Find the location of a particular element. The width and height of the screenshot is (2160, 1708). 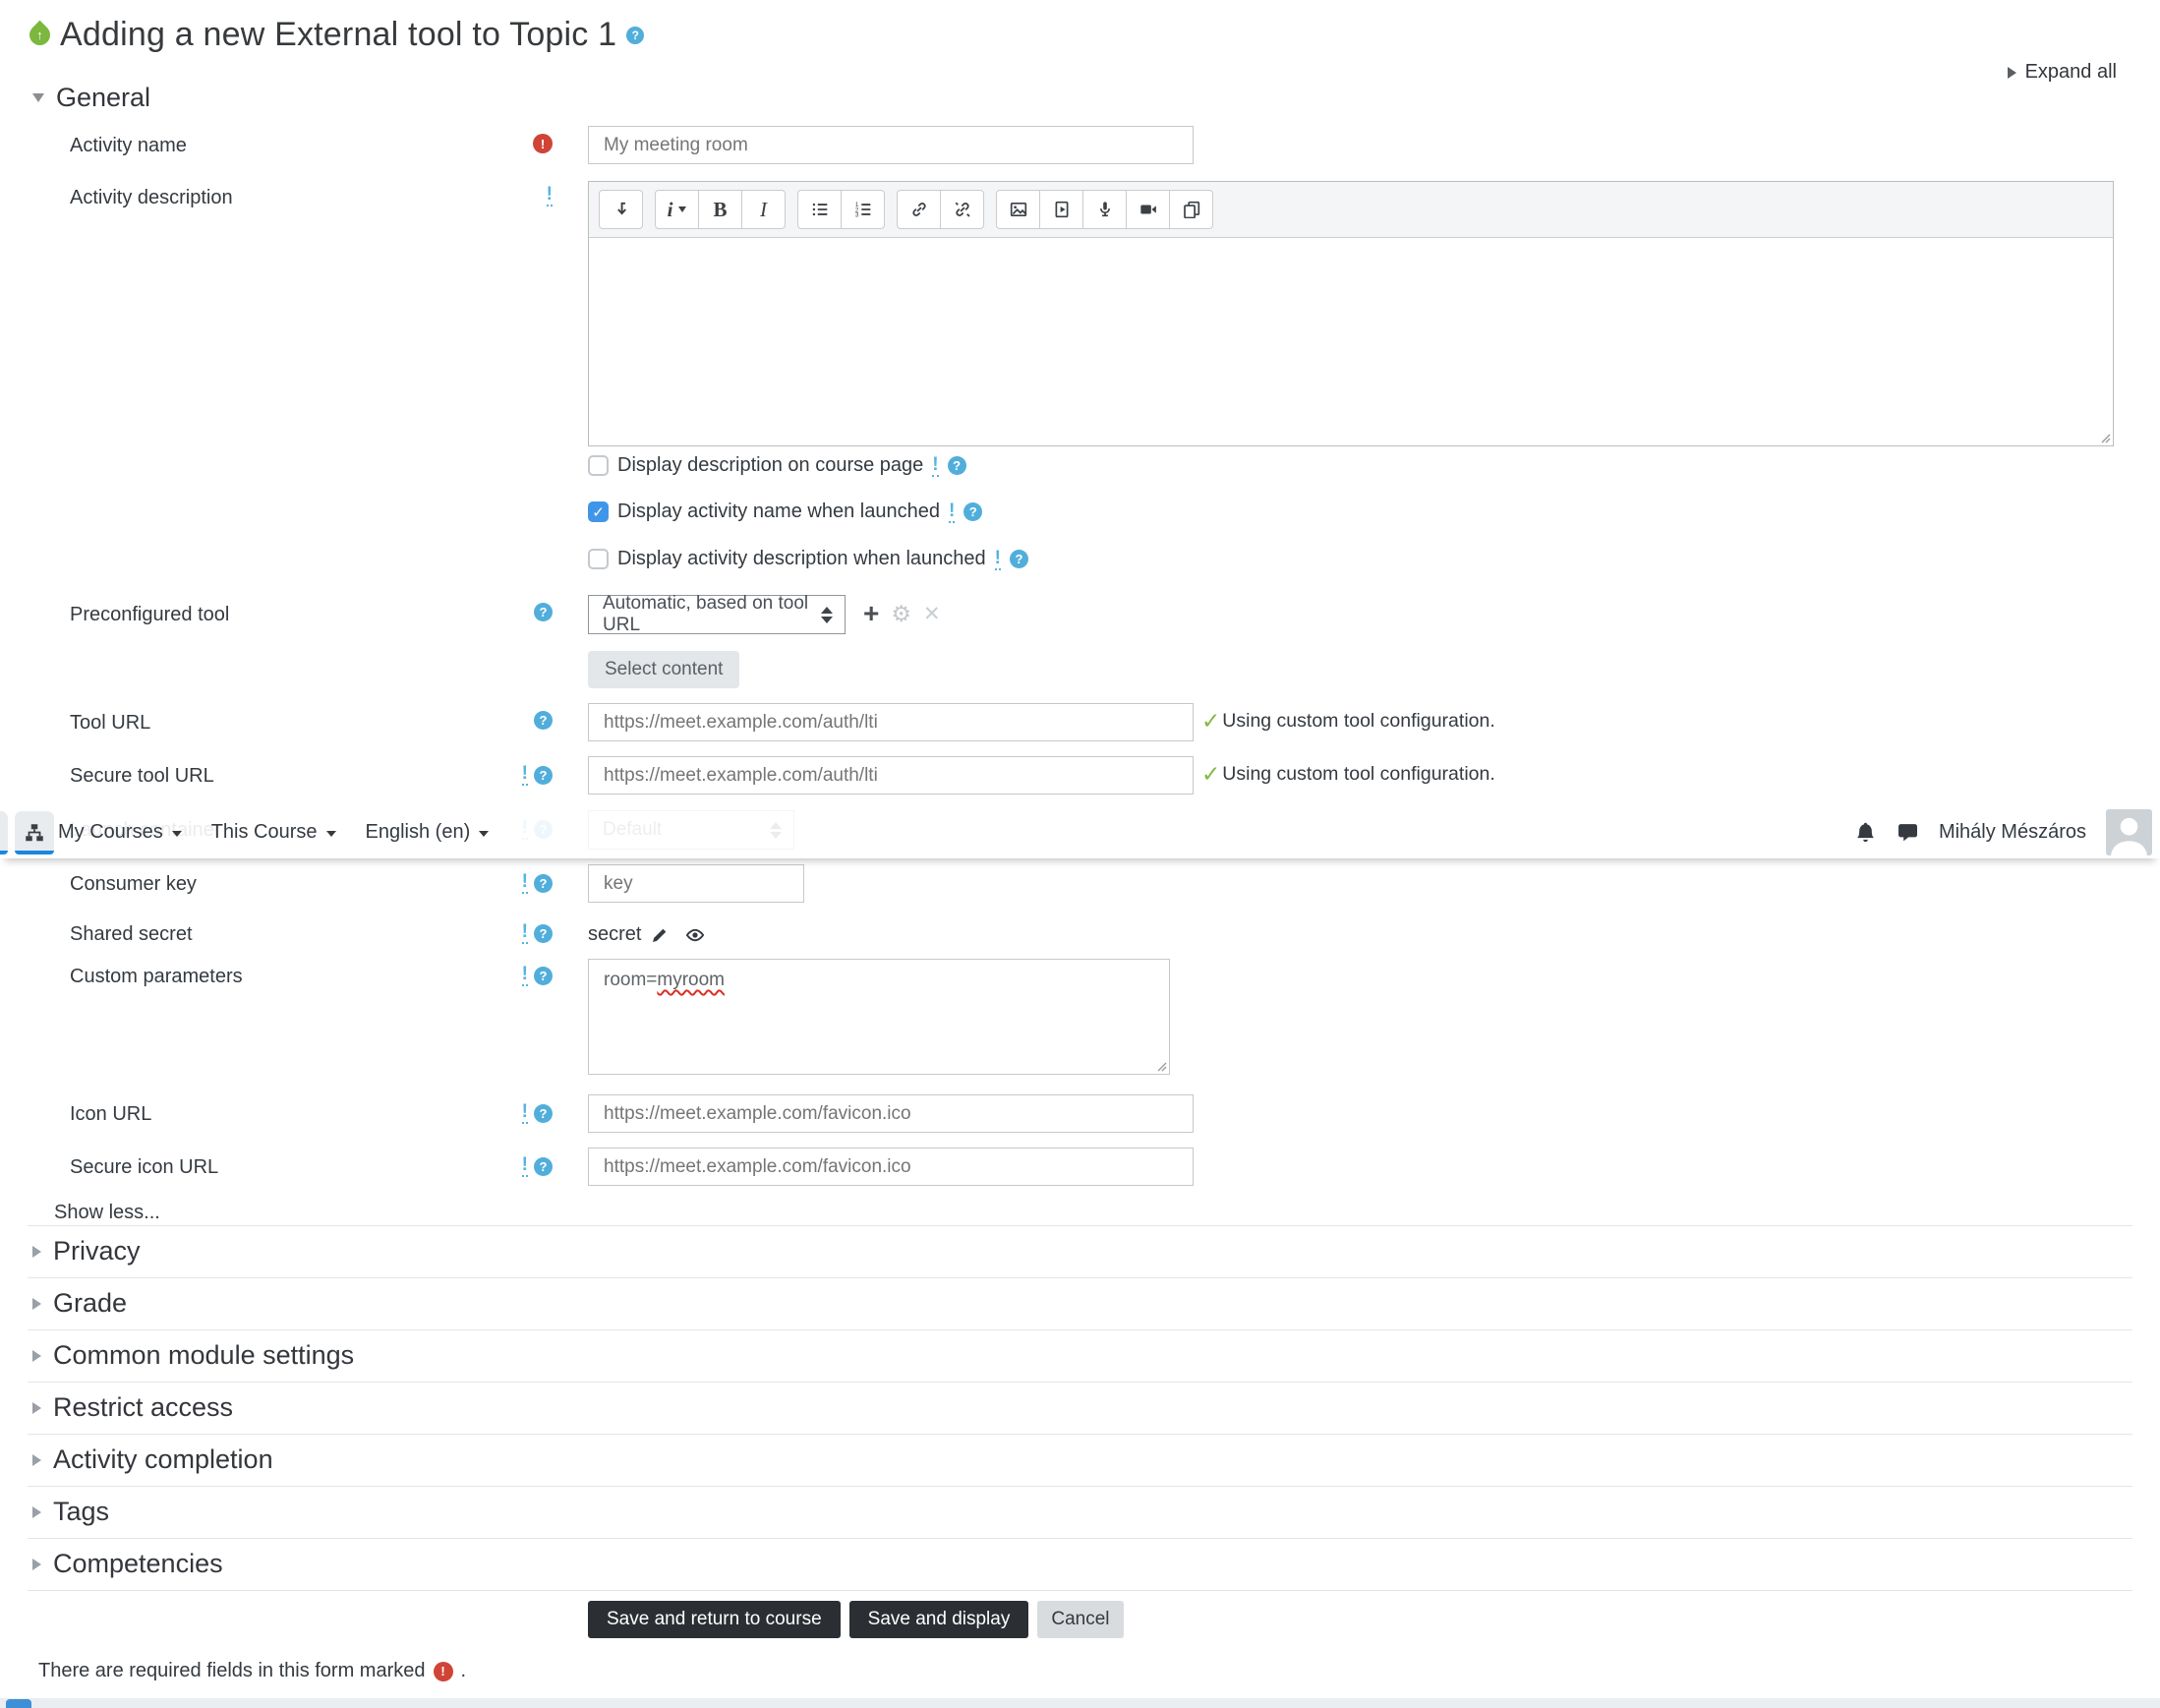

shared-secret-value-line: secret is located at coordinates (647, 935).